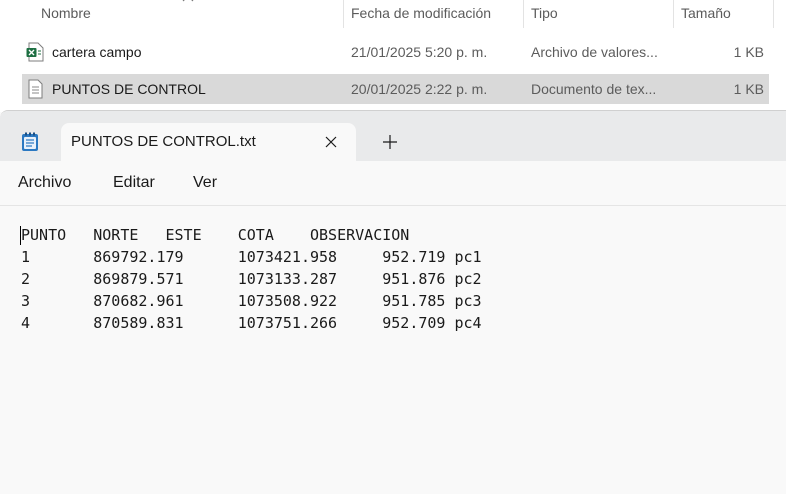 The height and width of the screenshot is (494, 786). What do you see at coordinates (35, 89) in the screenshot?
I see `text-document-icon` at bounding box center [35, 89].